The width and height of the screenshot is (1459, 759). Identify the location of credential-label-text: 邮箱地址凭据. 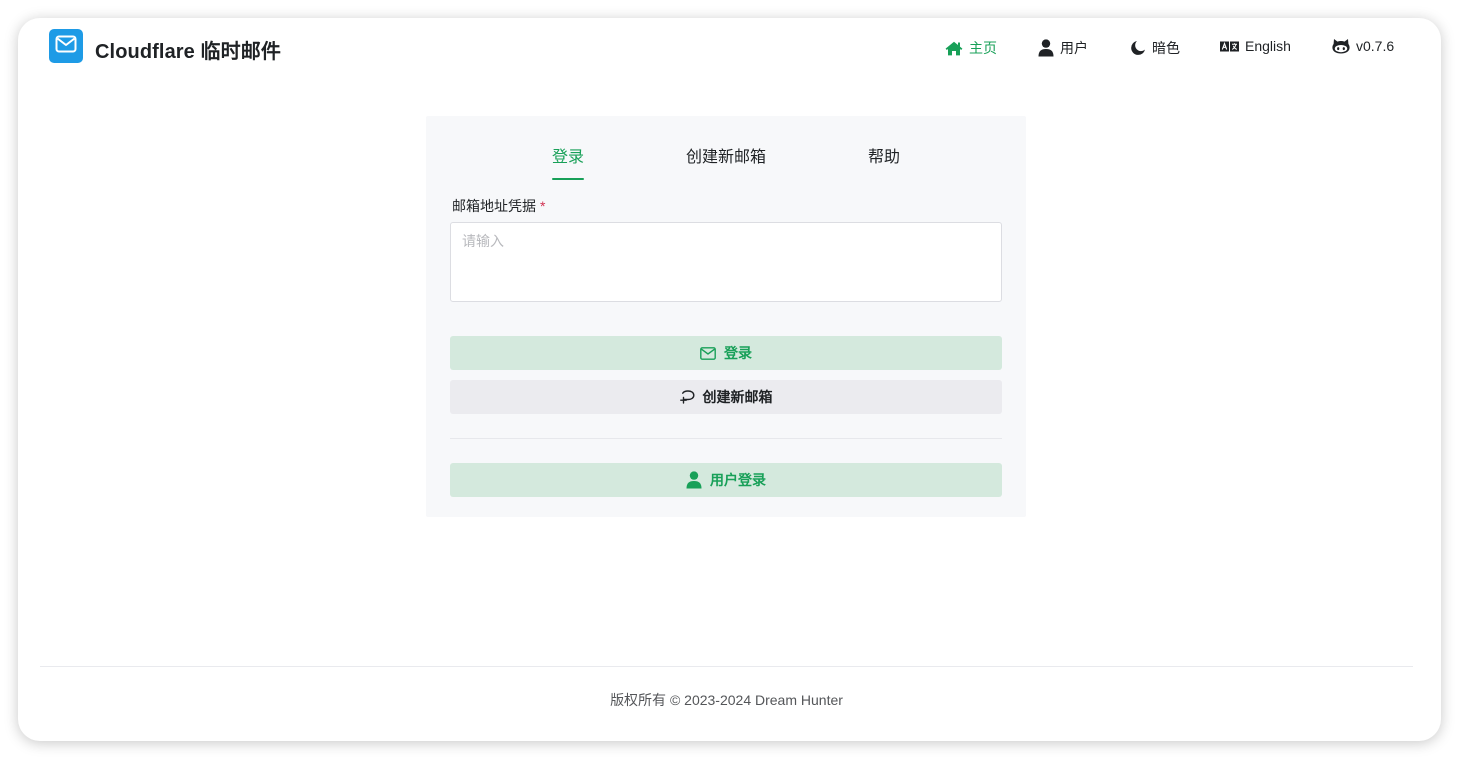
(494, 206).